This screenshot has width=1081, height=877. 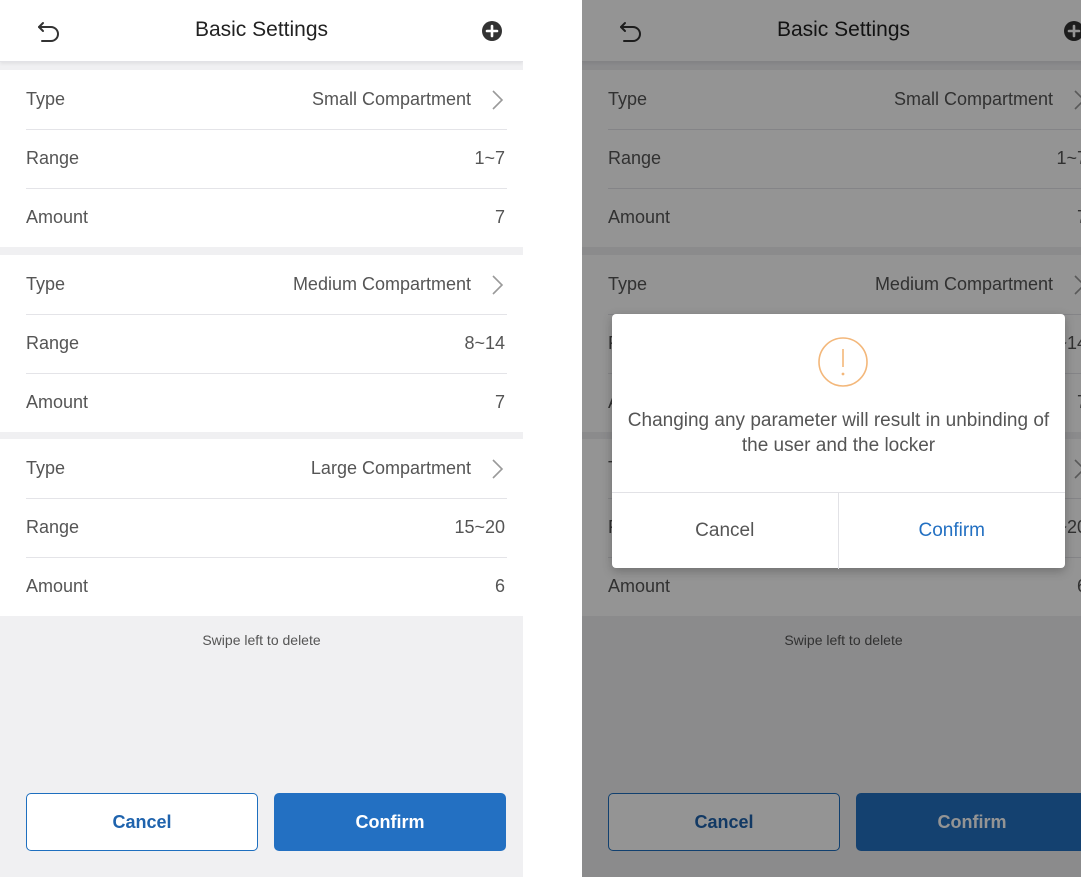 I want to click on type-value: Small Compartment, so click(x=391, y=99).